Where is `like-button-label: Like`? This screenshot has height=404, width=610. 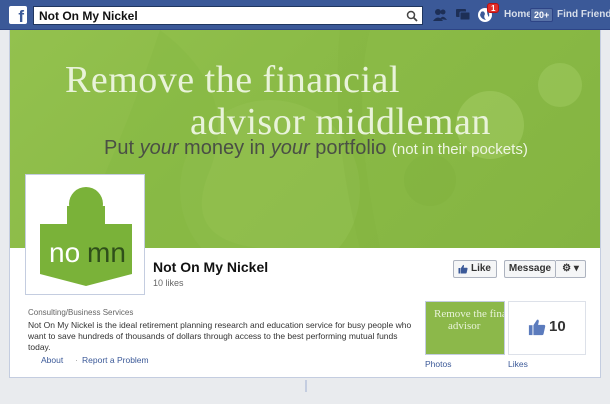
like-button-label: Like is located at coordinates (480, 268).